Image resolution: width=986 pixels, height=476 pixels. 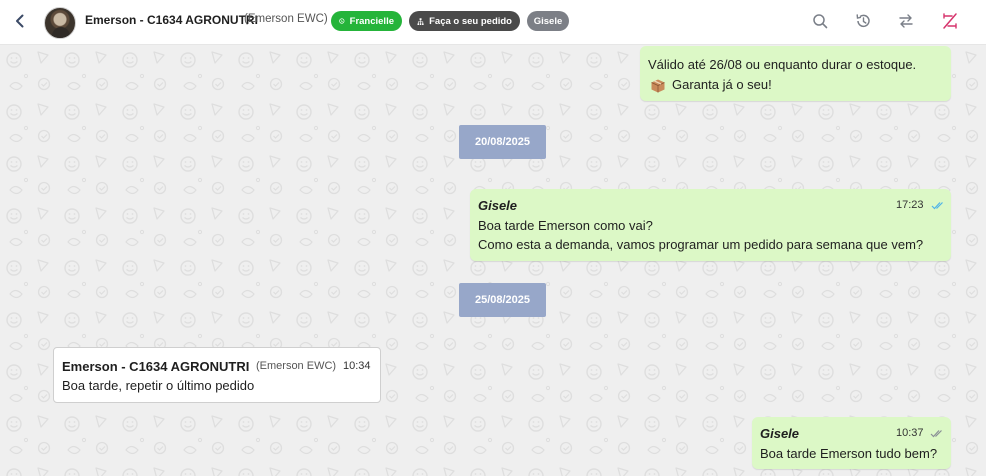 What do you see at coordinates (820, 21) in the screenshot?
I see `search-icon` at bounding box center [820, 21].